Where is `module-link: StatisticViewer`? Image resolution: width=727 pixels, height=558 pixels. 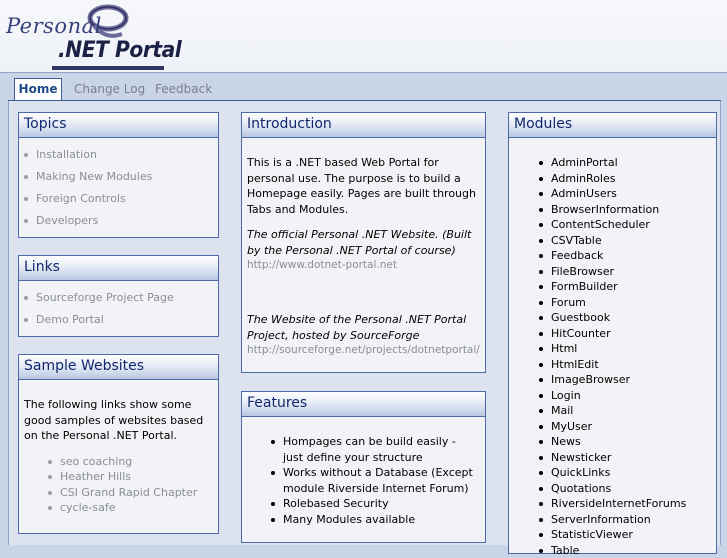
module-link: StatisticViewer is located at coordinates (612, 535).